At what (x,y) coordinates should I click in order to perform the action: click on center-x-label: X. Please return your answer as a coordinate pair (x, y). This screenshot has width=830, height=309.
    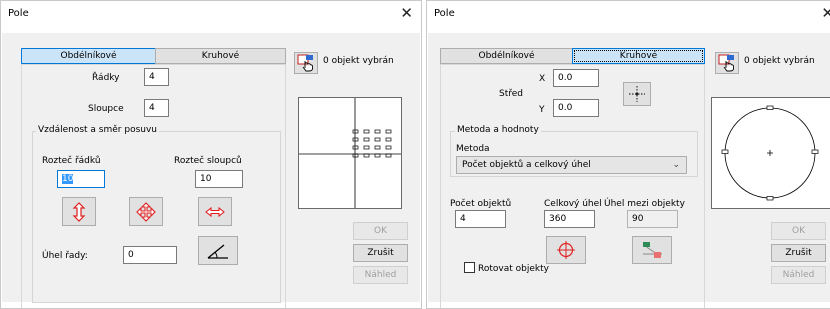
    Looking at the image, I should click on (542, 79).